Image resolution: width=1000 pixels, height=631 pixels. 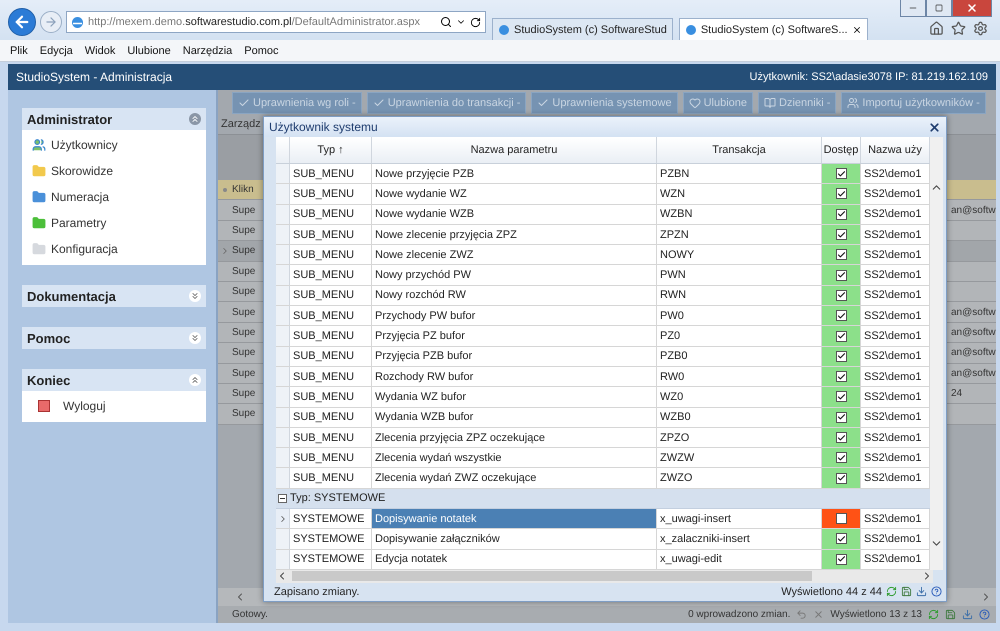 I want to click on panel-header: Administrator, so click(x=114, y=119).